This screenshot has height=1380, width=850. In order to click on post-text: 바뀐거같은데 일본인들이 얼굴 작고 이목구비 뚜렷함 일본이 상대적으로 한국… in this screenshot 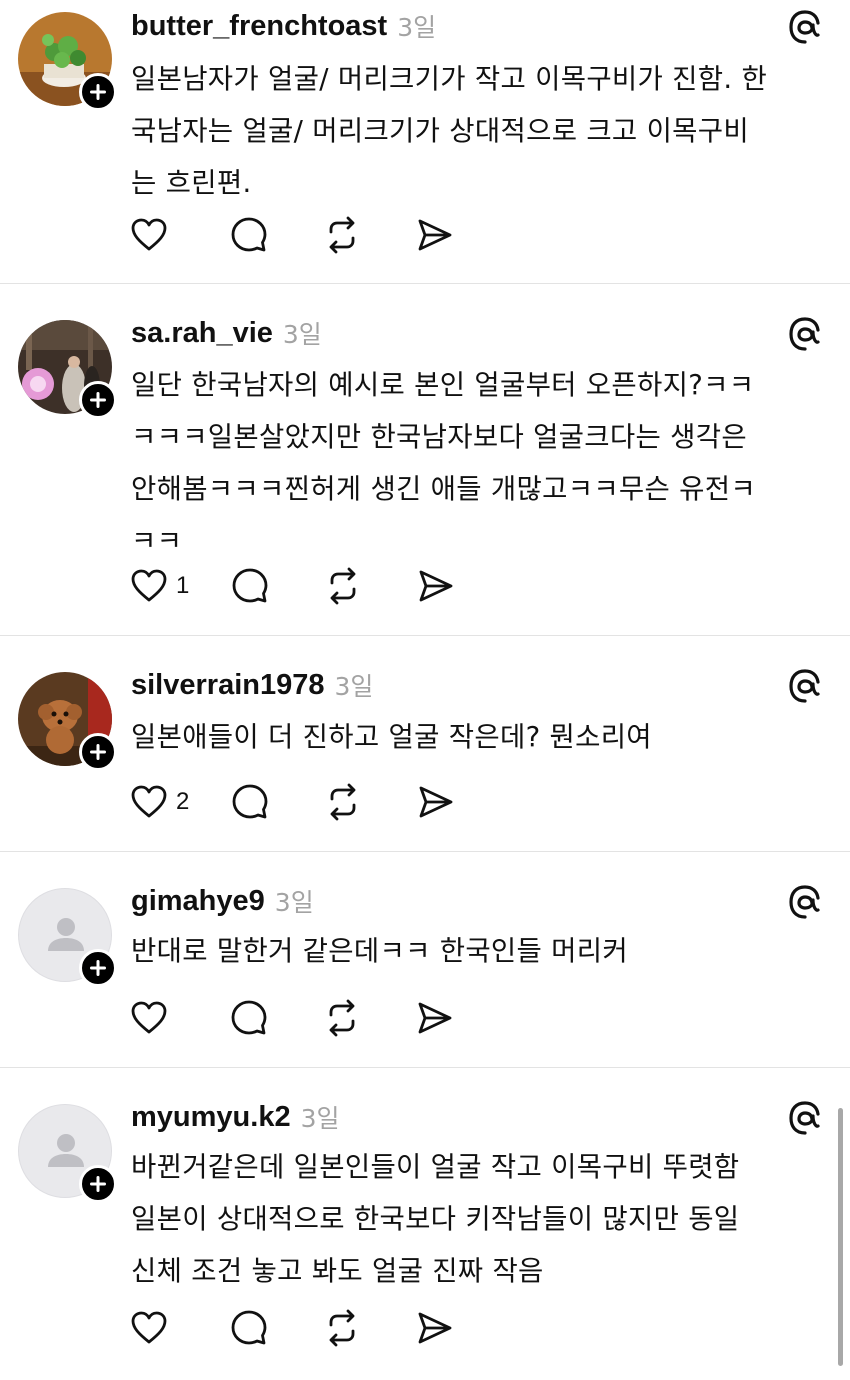, I will do `click(481, 1219)`.